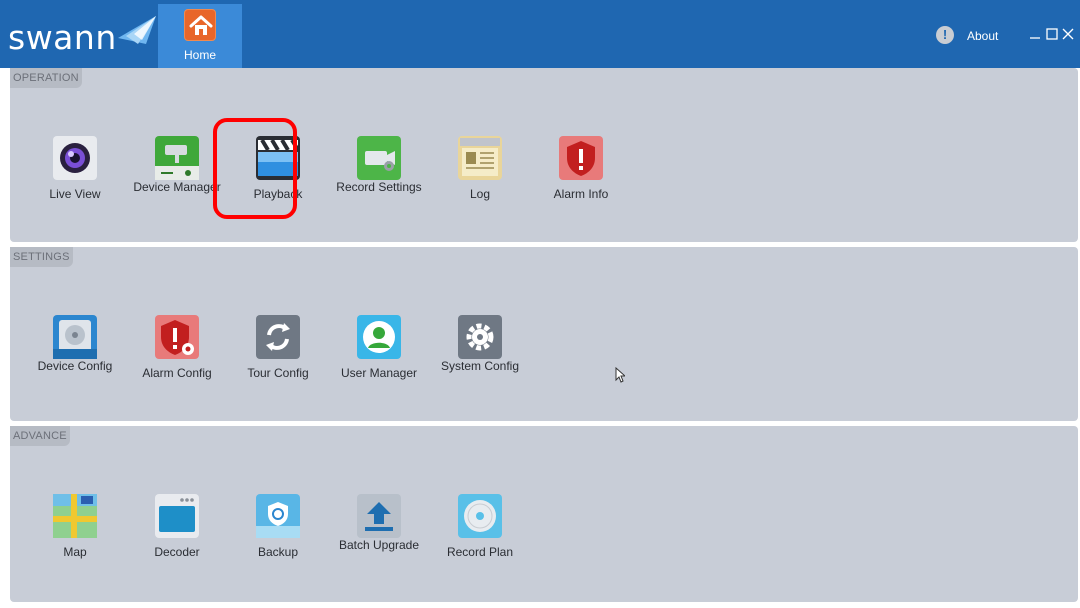 The width and height of the screenshot is (1080, 608). Describe the element at coordinates (1052, 34) in the screenshot. I see `maximize-icon` at that location.